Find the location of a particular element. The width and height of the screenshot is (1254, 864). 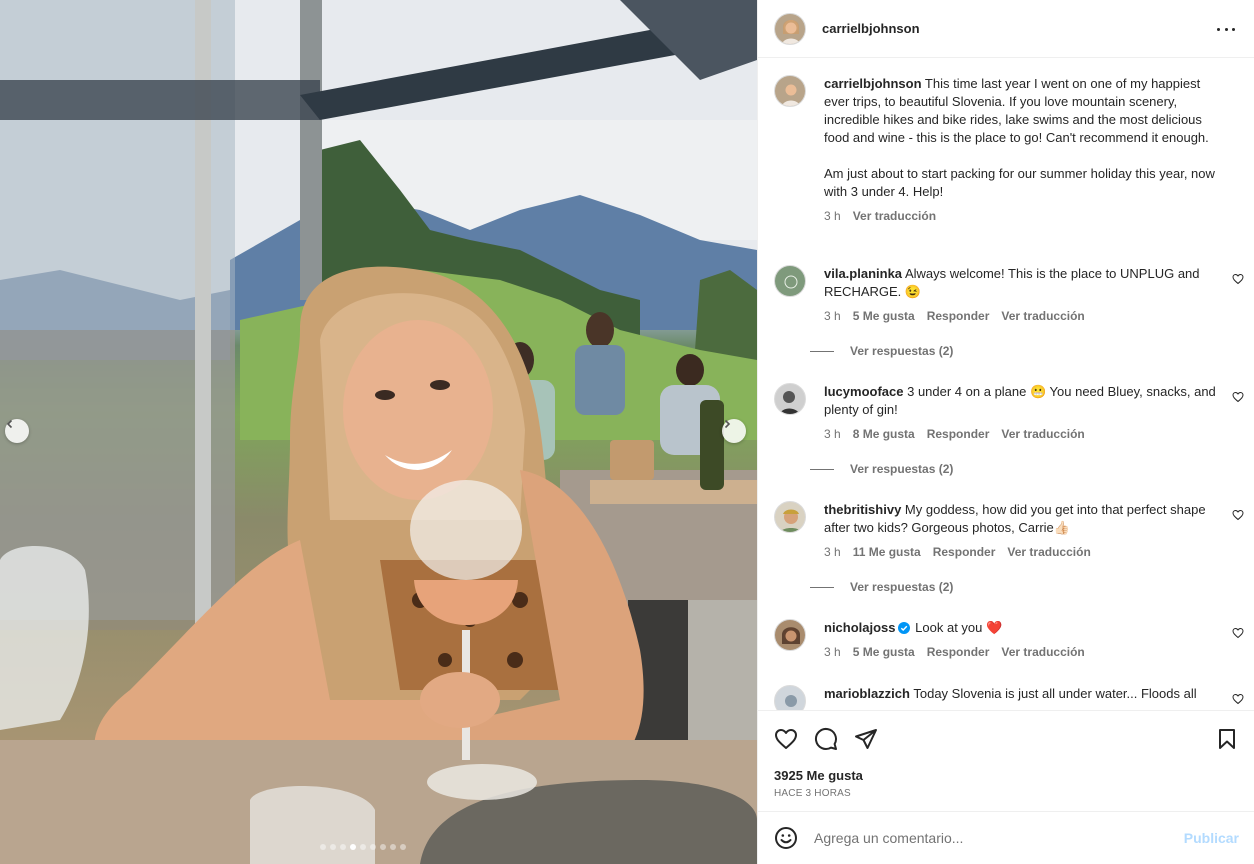

likes-count: 3925 Me gusta is located at coordinates (818, 775).